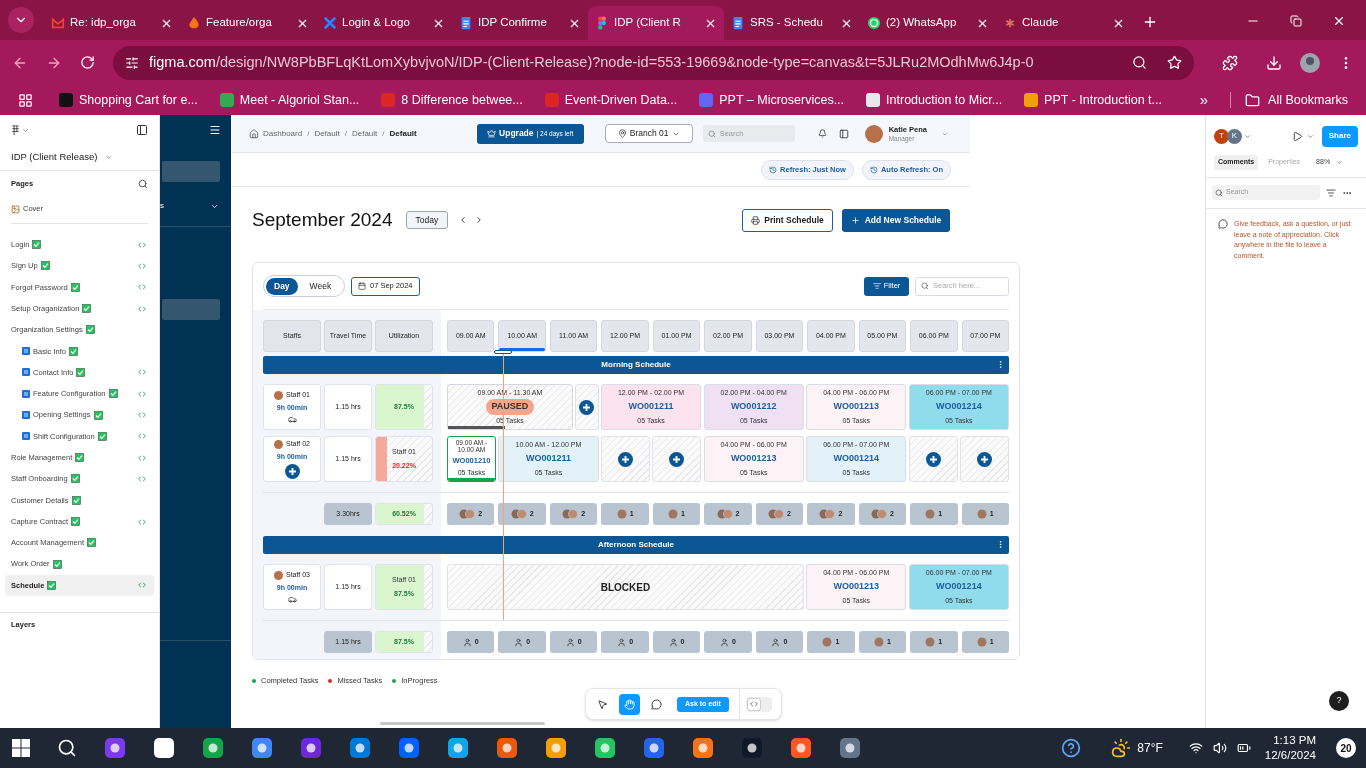  What do you see at coordinates (15, 209) in the screenshot?
I see `image-icon` at bounding box center [15, 209].